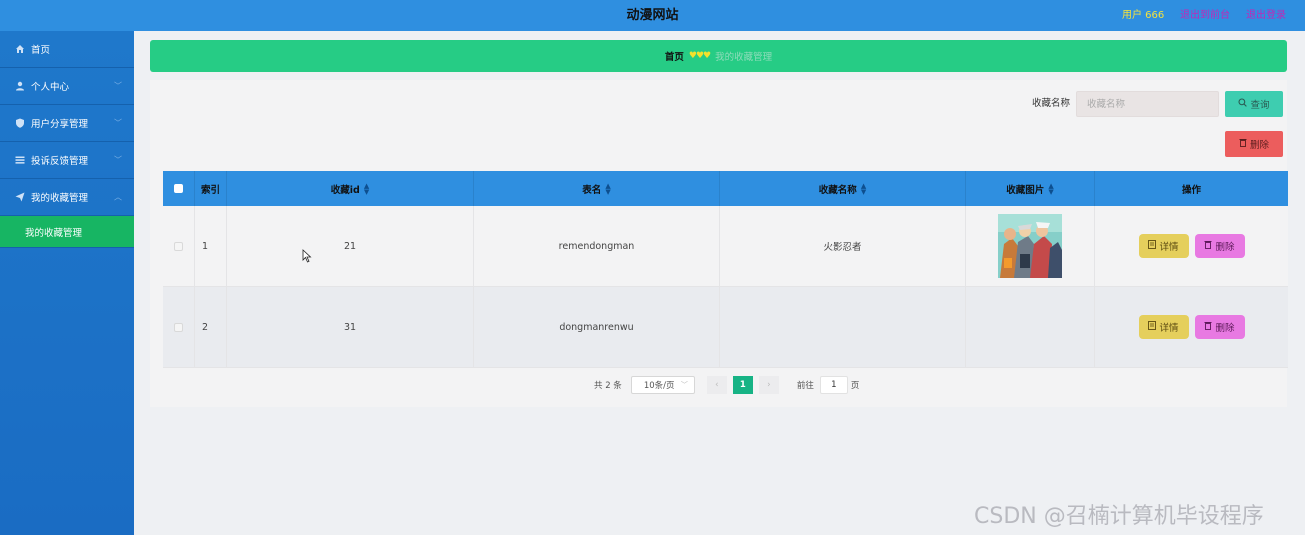  I want to click on sidebar-item-label: 用户分享管理, so click(60, 124).